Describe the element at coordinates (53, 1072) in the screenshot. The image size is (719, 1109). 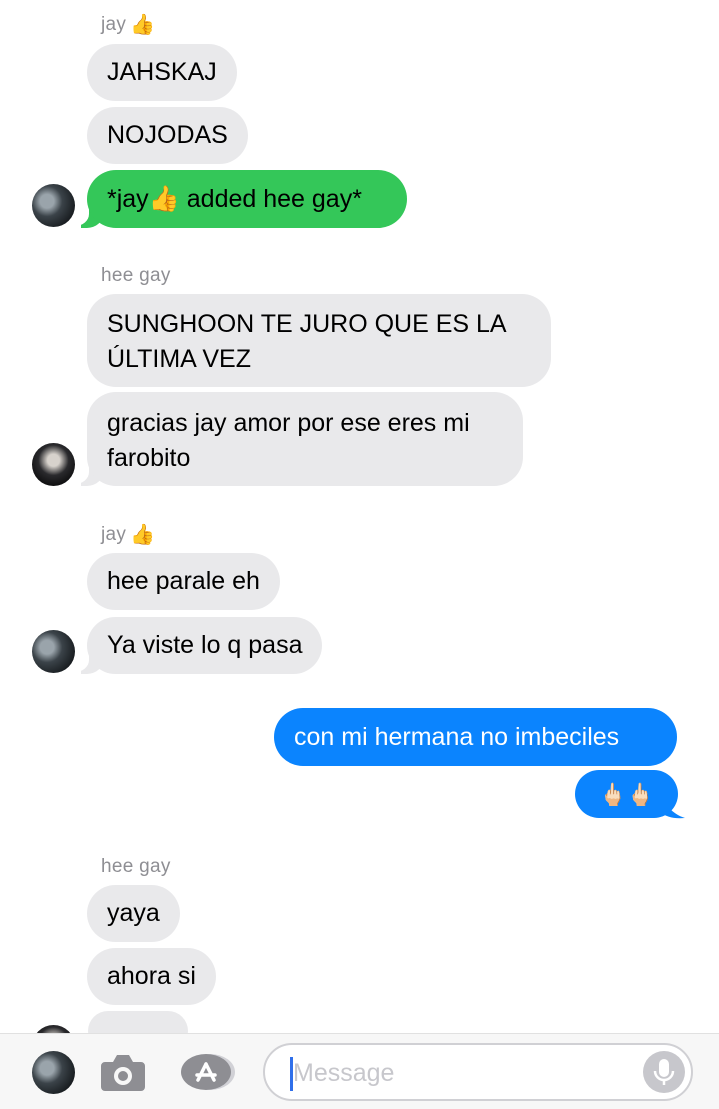
I see `avatar-self` at that location.